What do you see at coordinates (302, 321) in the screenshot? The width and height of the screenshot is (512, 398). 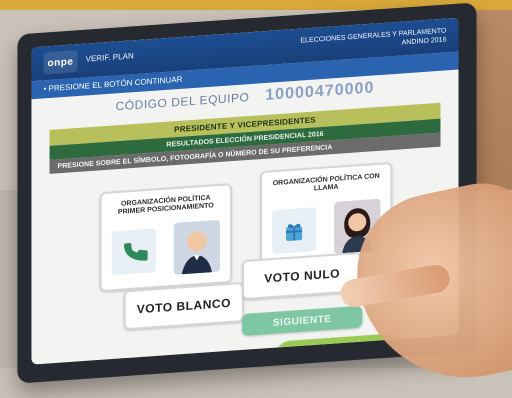 I see `next-button: SIGUIENTE` at bounding box center [302, 321].